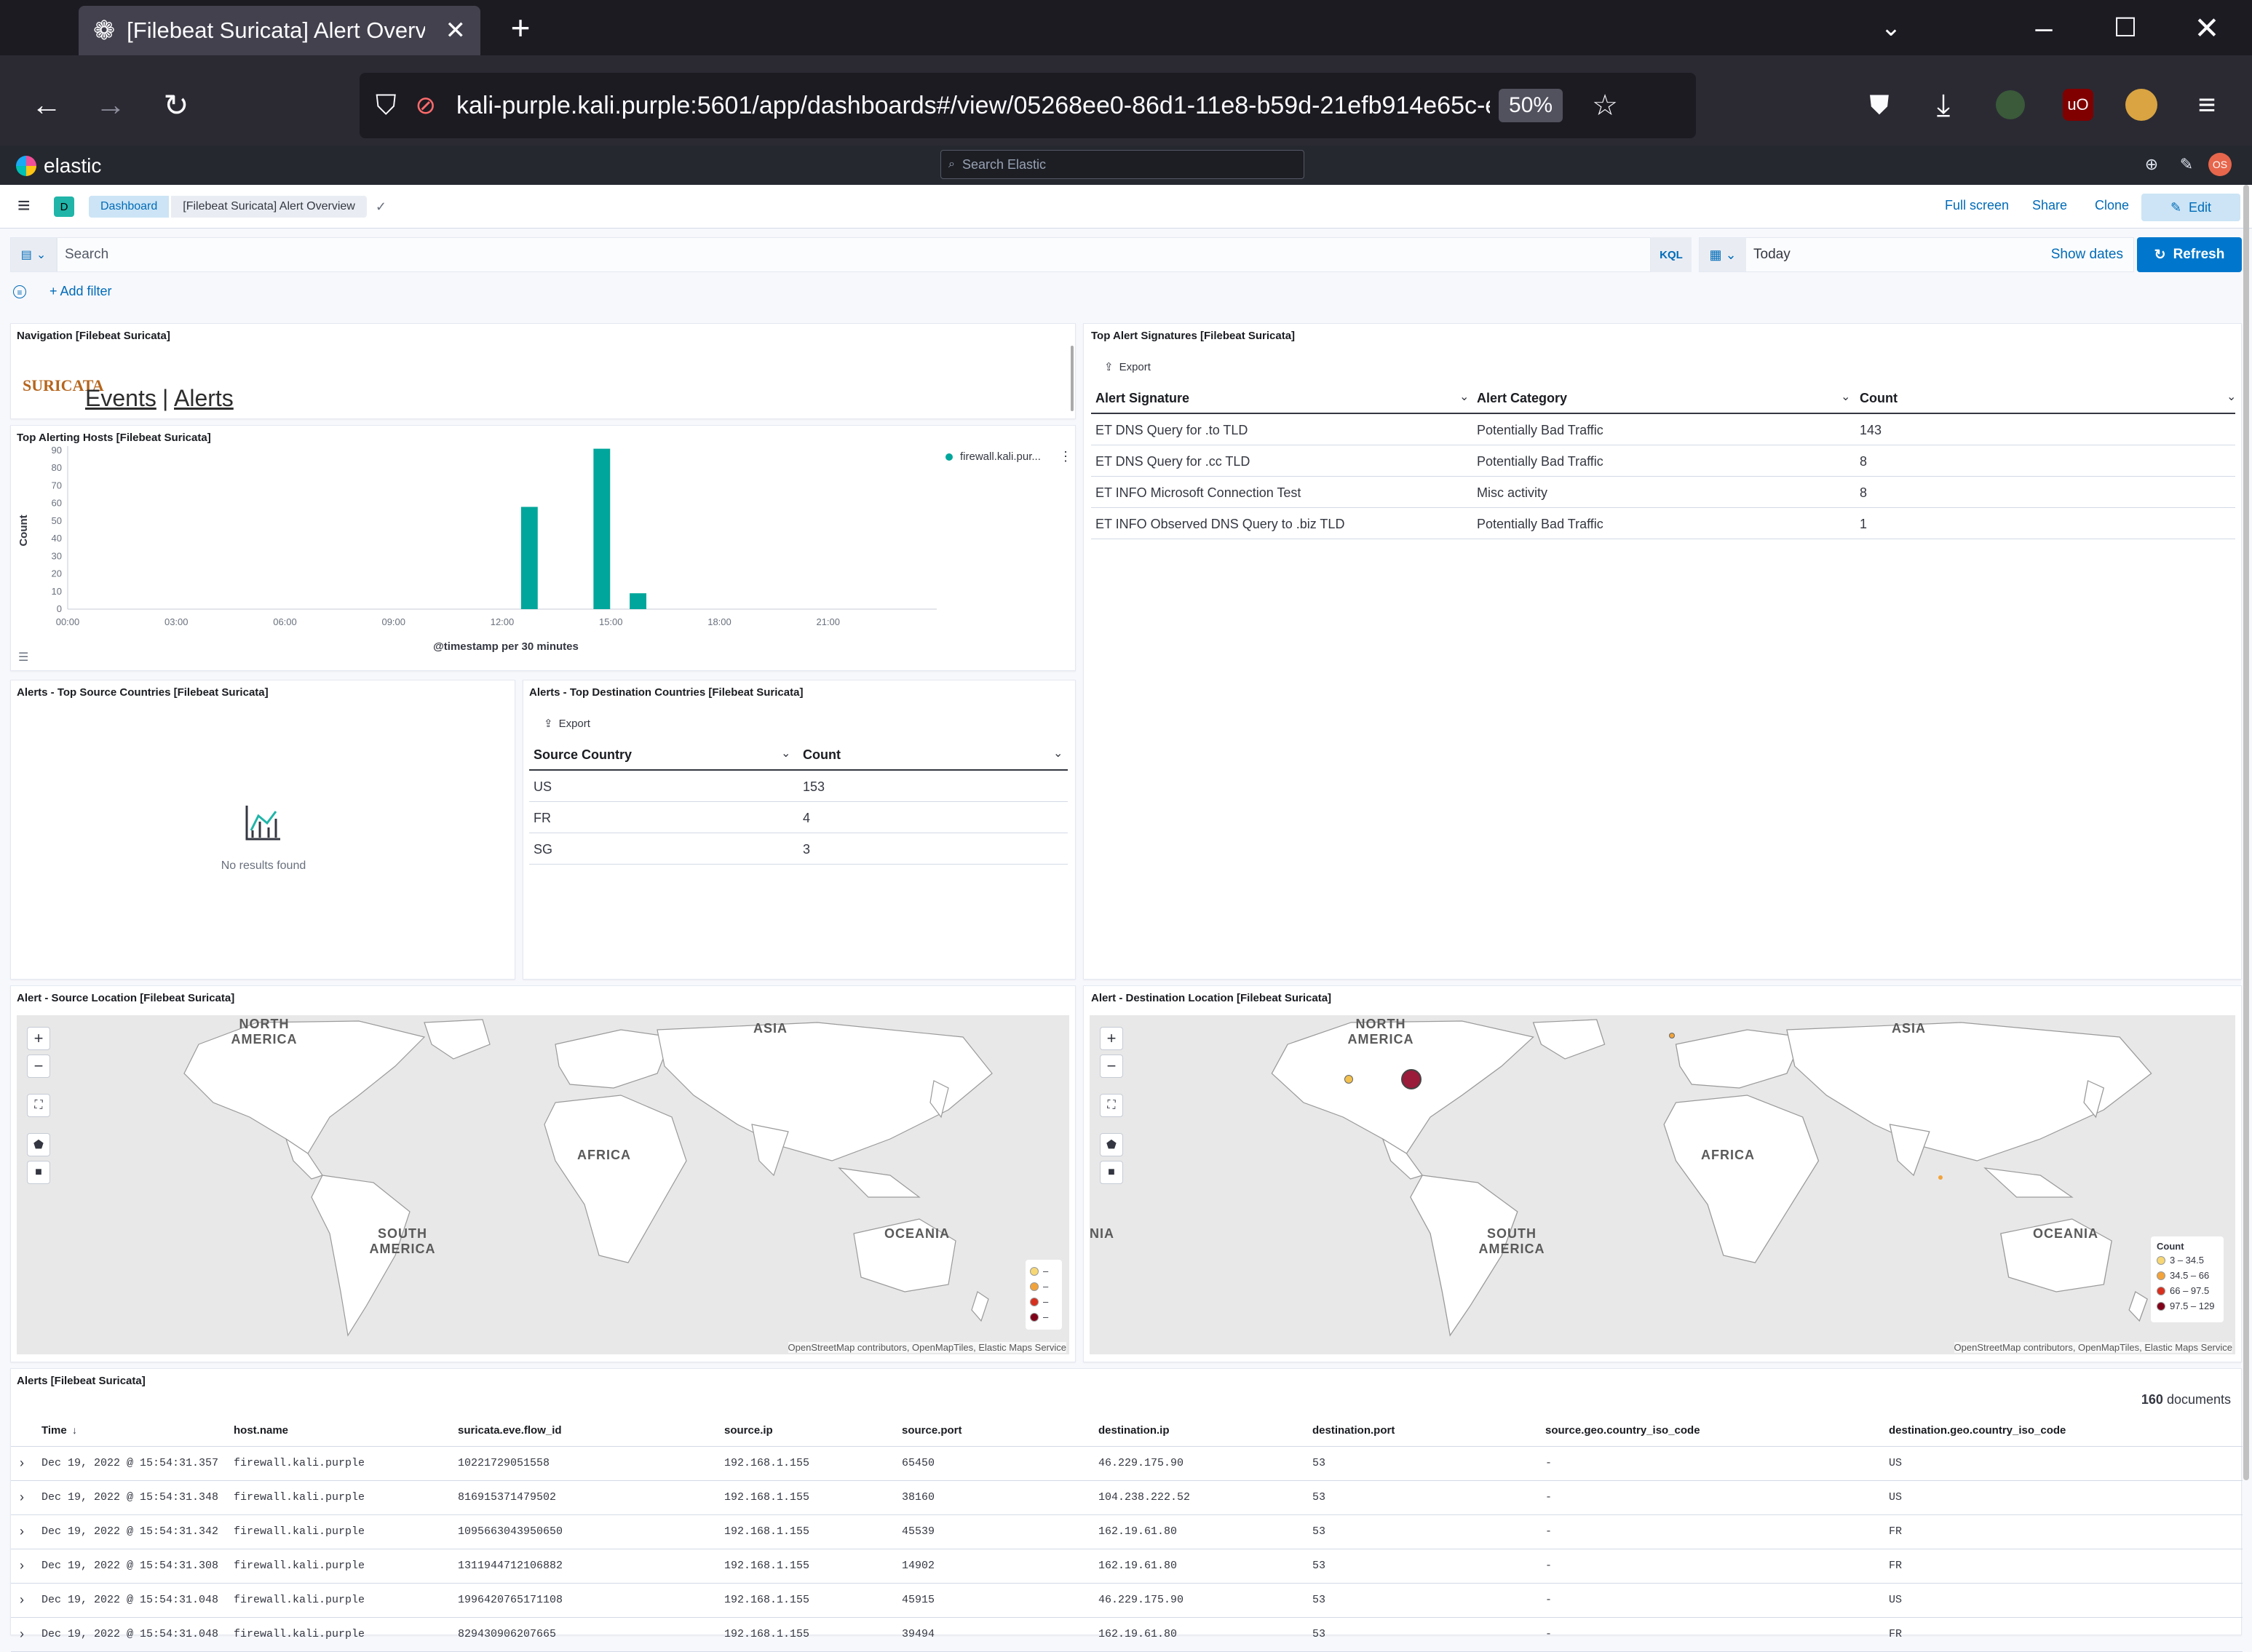 This screenshot has width=2252, height=1652. I want to click on query-input: Search, so click(854, 254).